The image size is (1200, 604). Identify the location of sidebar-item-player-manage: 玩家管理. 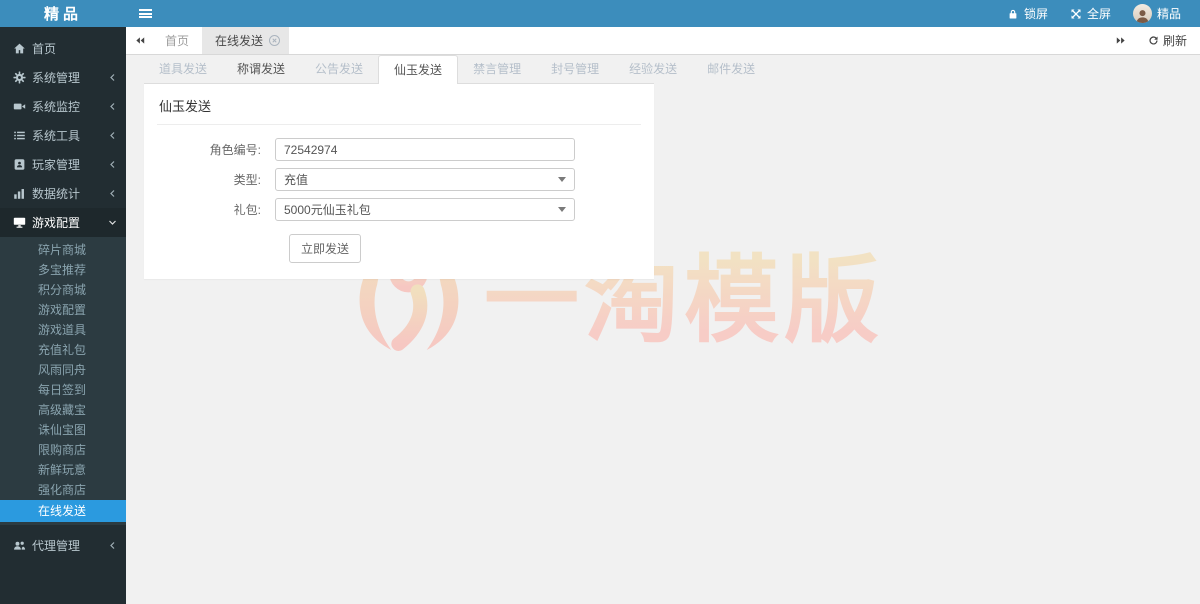
(63, 164).